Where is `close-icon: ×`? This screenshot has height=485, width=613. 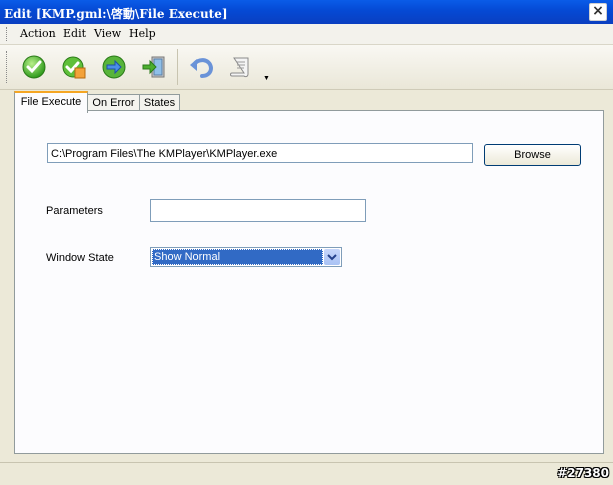 close-icon: × is located at coordinates (598, 11).